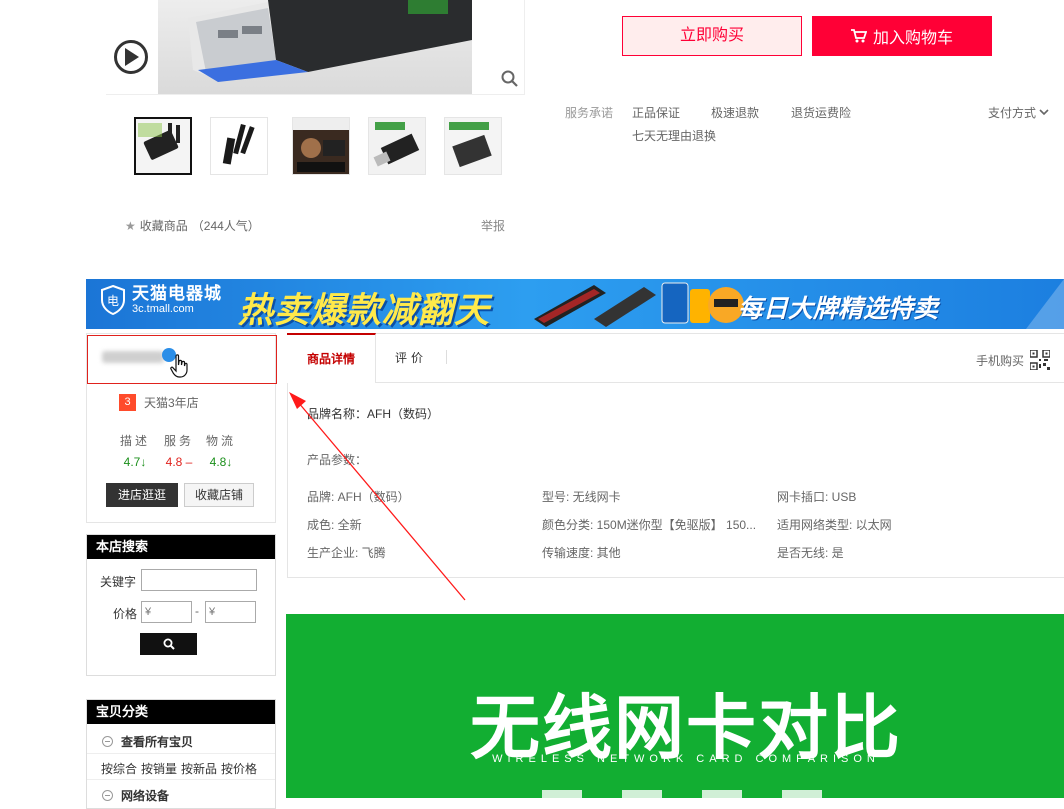  What do you see at coordinates (411, 358) in the screenshot?
I see `tab-reviews: 评价` at bounding box center [411, 358].